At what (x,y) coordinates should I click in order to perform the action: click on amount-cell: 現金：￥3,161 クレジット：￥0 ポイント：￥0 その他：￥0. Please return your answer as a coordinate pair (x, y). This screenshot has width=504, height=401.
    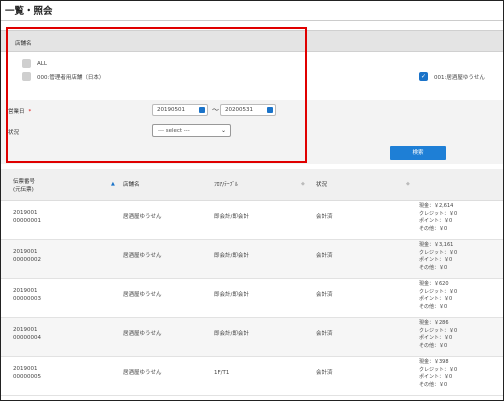
    Looking at the image, I should click on (438, 256).